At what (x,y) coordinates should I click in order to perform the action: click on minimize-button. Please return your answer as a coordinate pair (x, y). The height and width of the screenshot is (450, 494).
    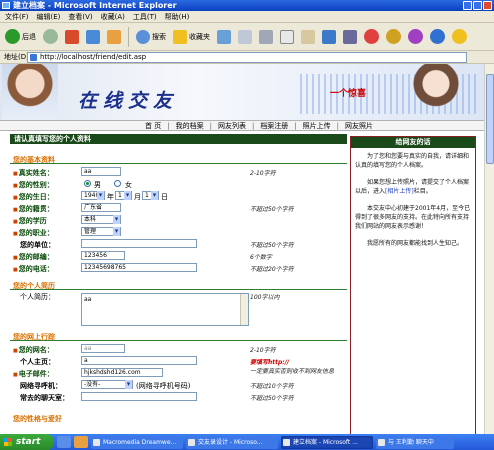
    Looking at the image, I should click on (467, 5).